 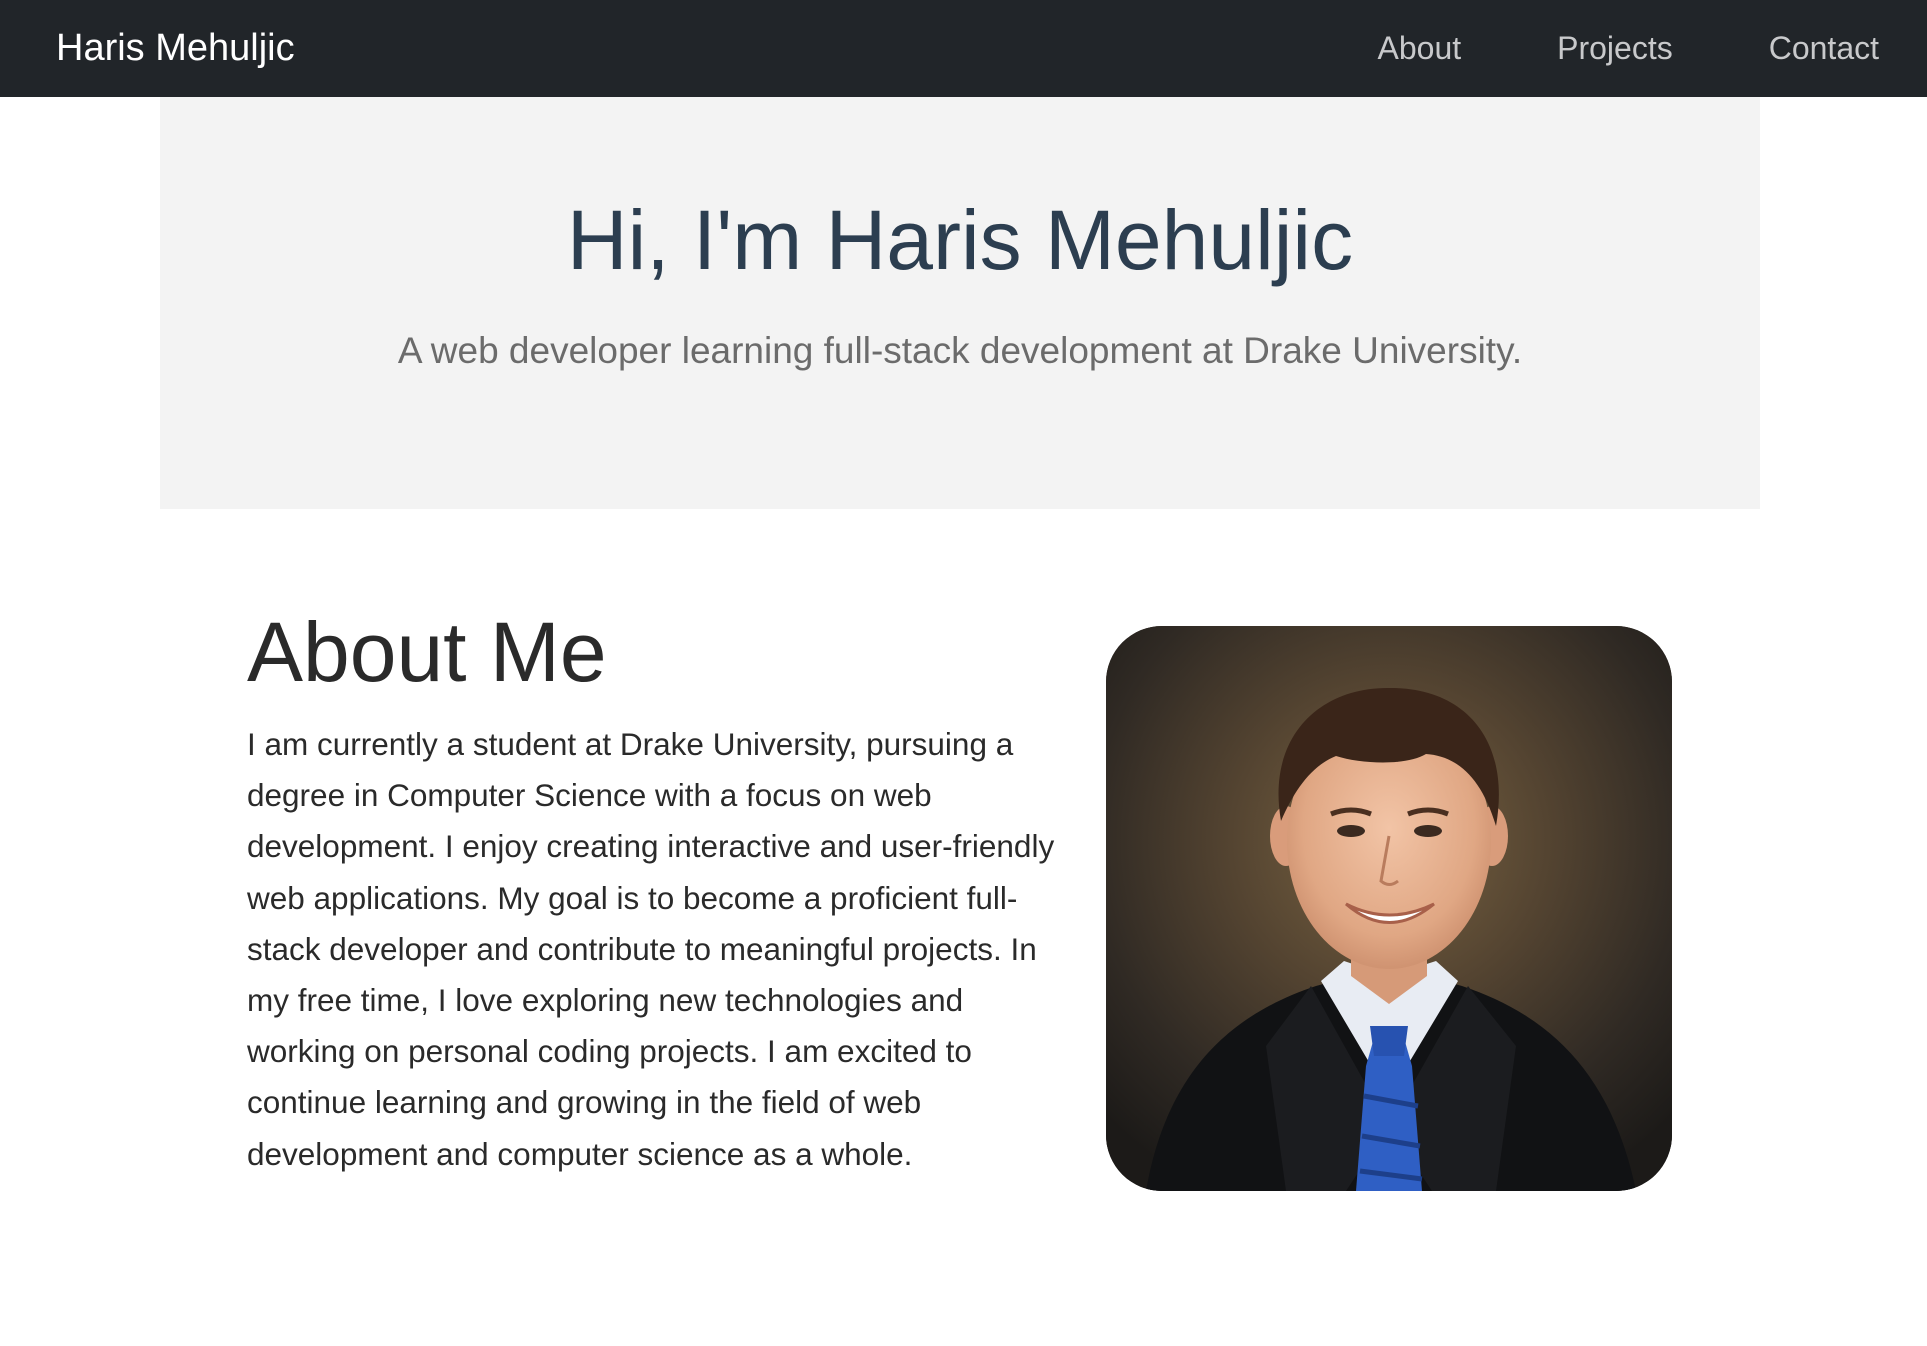 I want to click on navbar: Haris Mehuljic About Projects Contact, so click(x=963, y=48).